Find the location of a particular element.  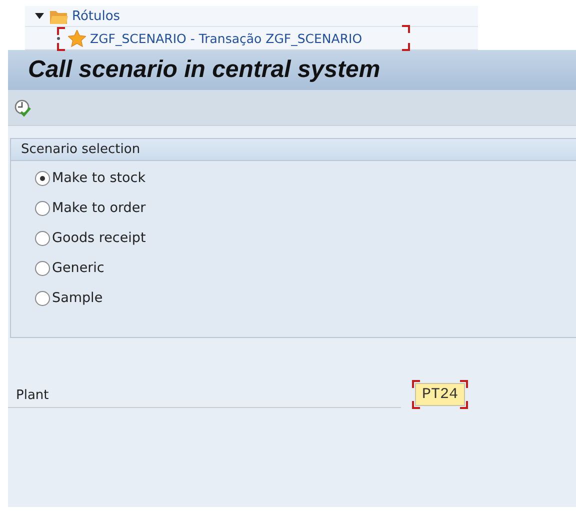

radio-label: Sample is located at coordinates (77, 298).